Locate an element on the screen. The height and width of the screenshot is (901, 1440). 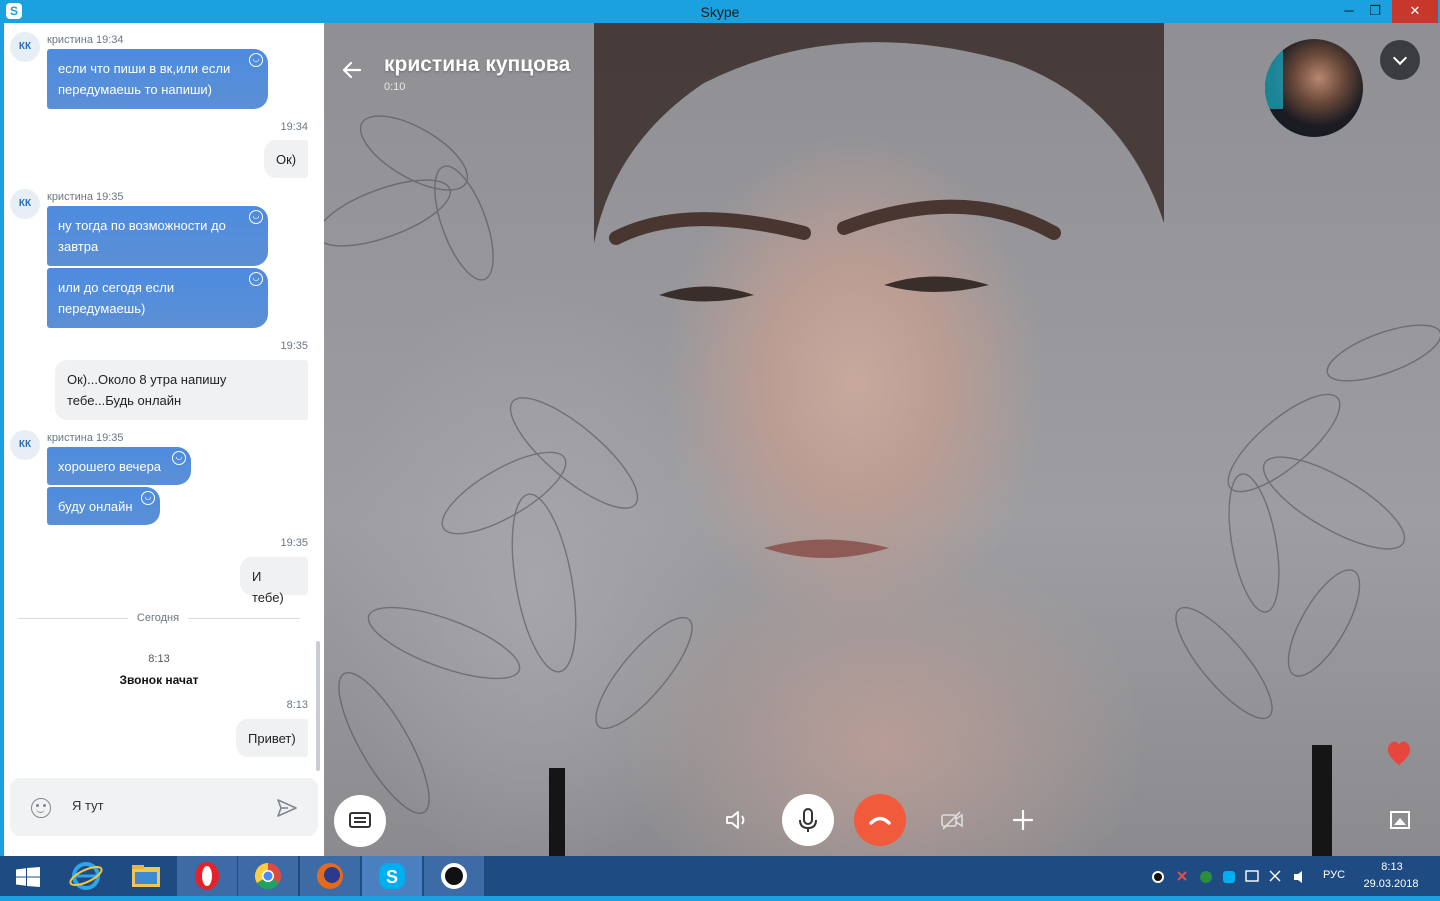
message-time: 8:13 is located at coordinates (297, 705).